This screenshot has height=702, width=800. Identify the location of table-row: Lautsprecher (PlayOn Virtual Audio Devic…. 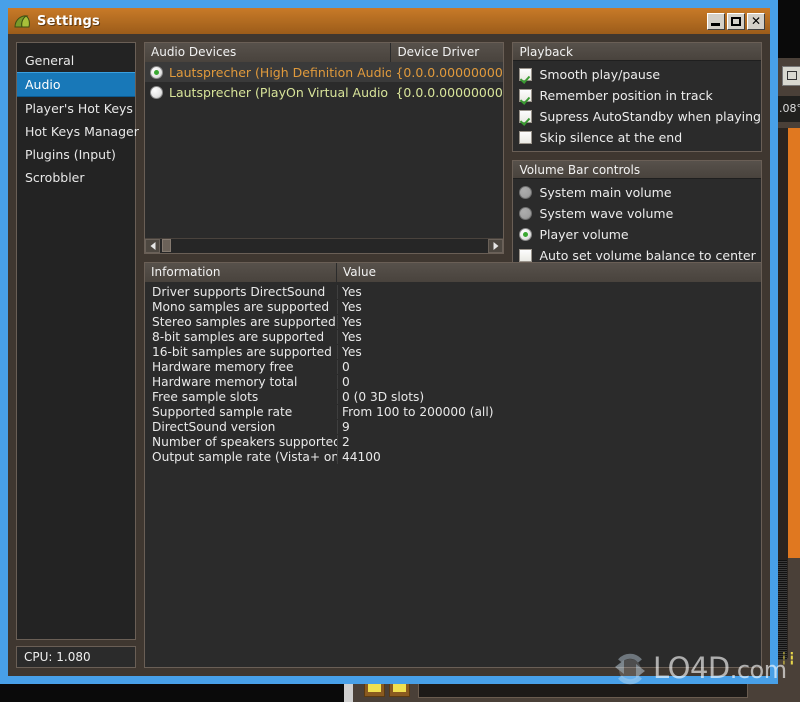
(324, 92).